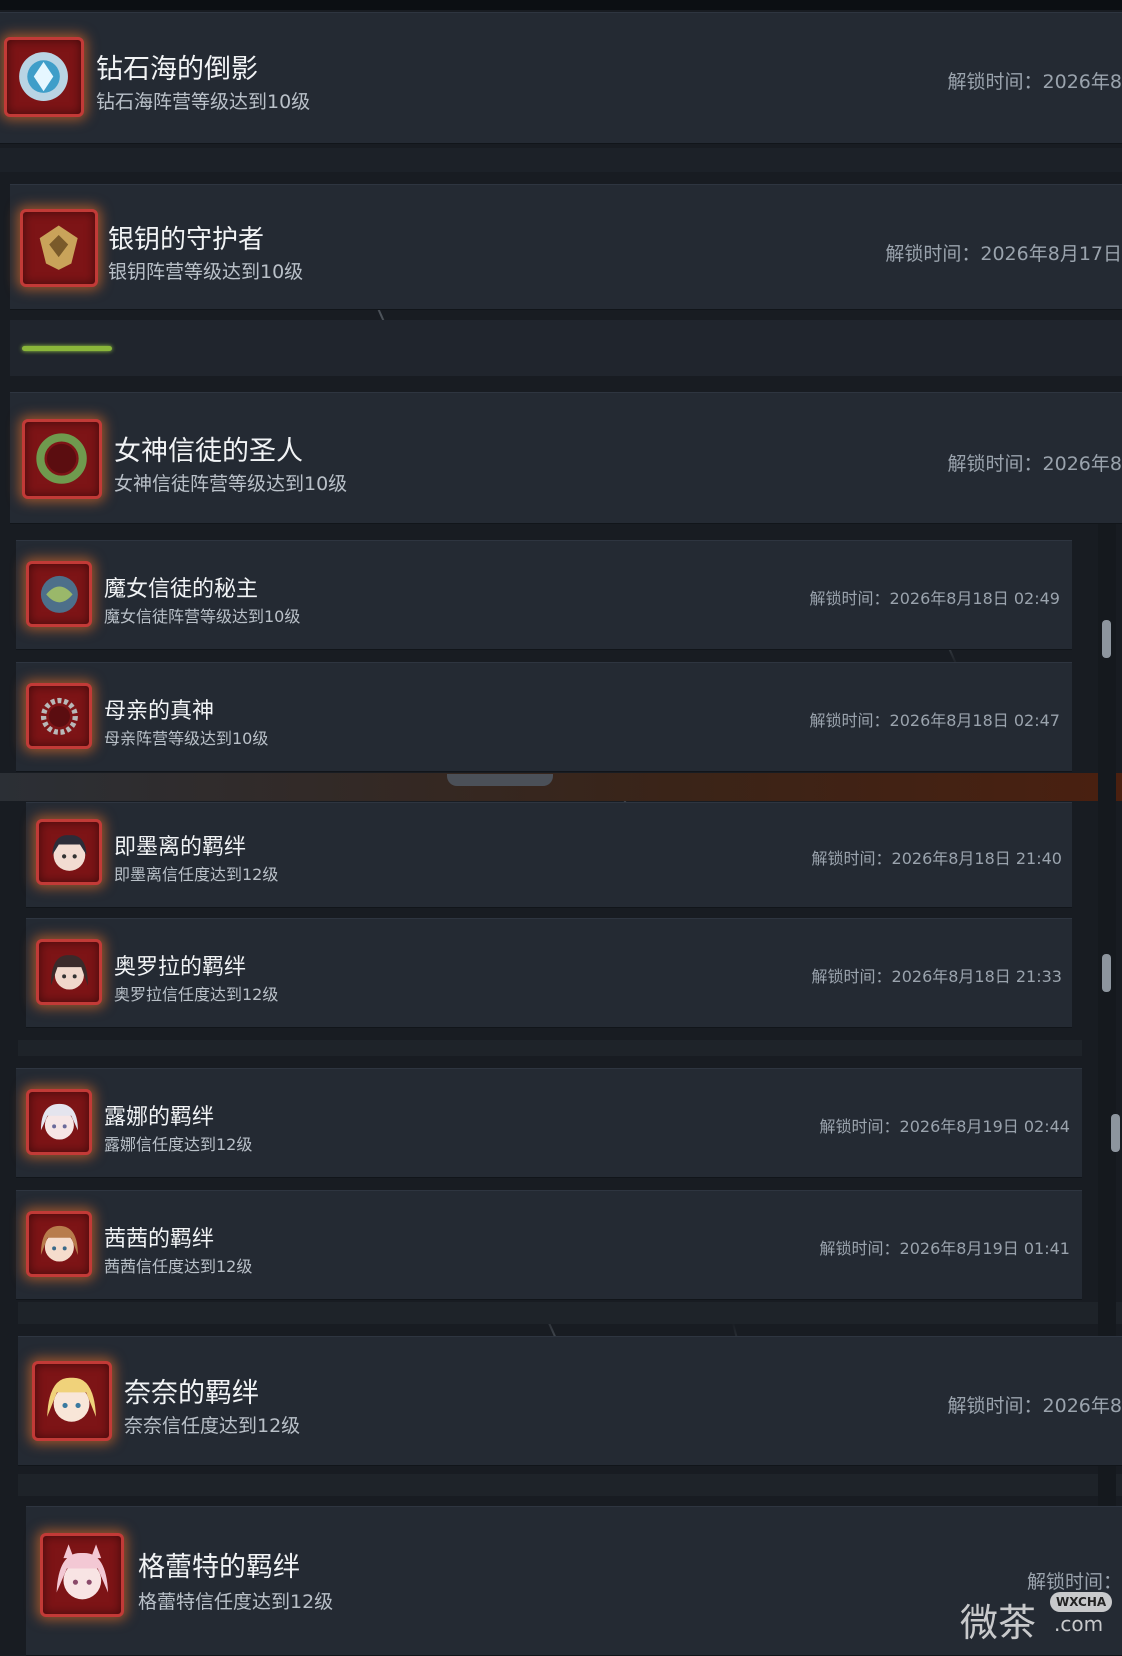 This screenshot has width=1122, height=1656. I want to click on achievement-row: 茜茜的羁绊 茜茜信任度达到12级 解锁时间：2026年8月19日 01:41, so click(549, 1245).